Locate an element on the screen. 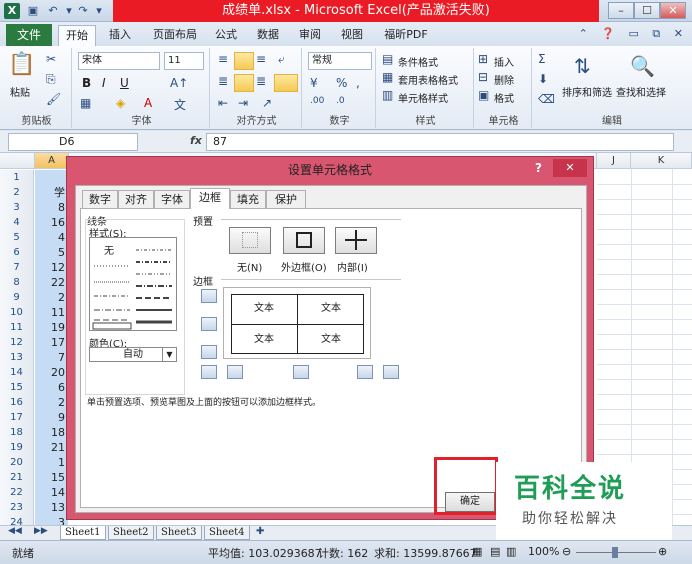  orientation-icon: ↗ is located at coordinates (267, 103).